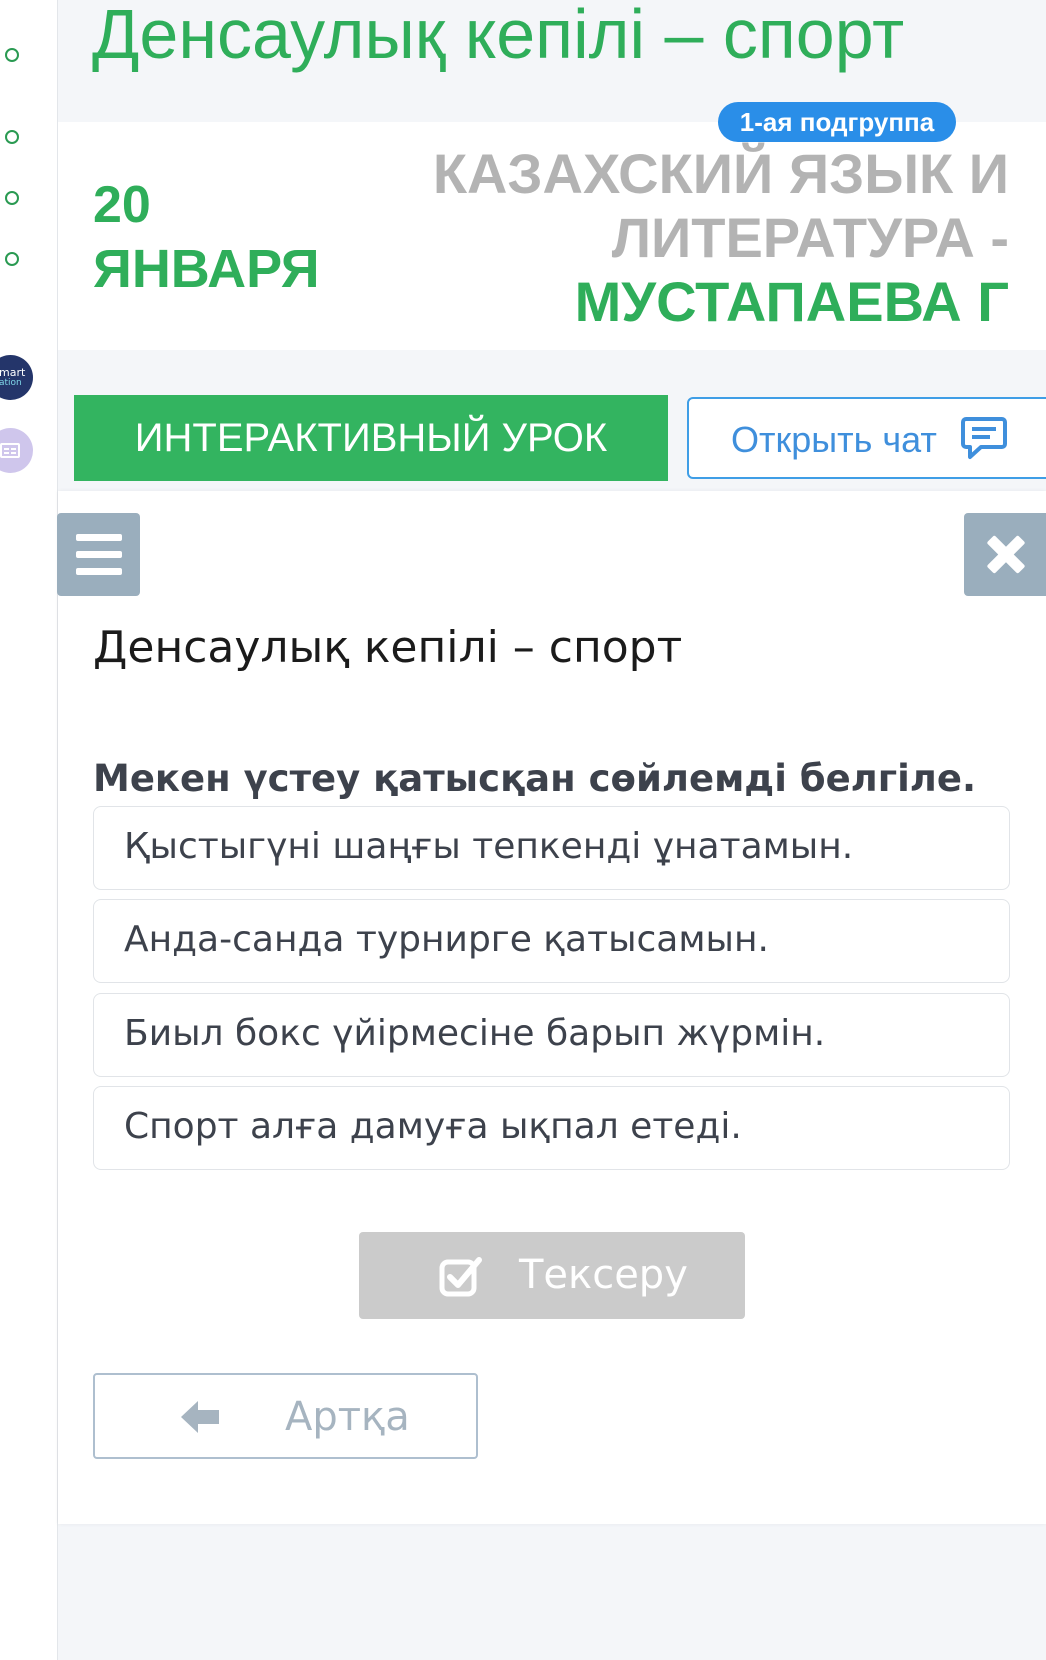 The width and height of the screenshot is (1046, 1660). Describe the element at coordinates (498, 36) in the screenshot. I see `page-title: Денсаулық кепілі – спорт` at that location.